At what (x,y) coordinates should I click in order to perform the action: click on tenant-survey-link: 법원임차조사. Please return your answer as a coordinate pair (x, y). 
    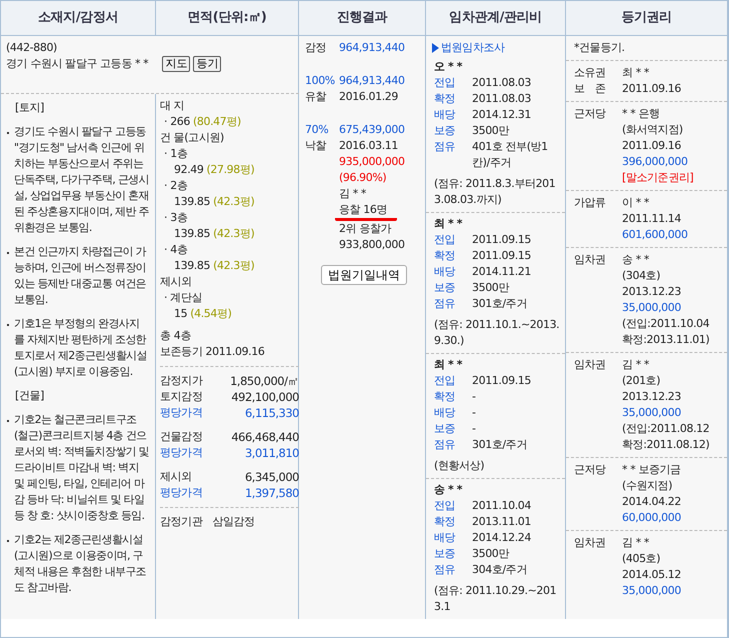
    Looking at the image, I should click on (473, 48).